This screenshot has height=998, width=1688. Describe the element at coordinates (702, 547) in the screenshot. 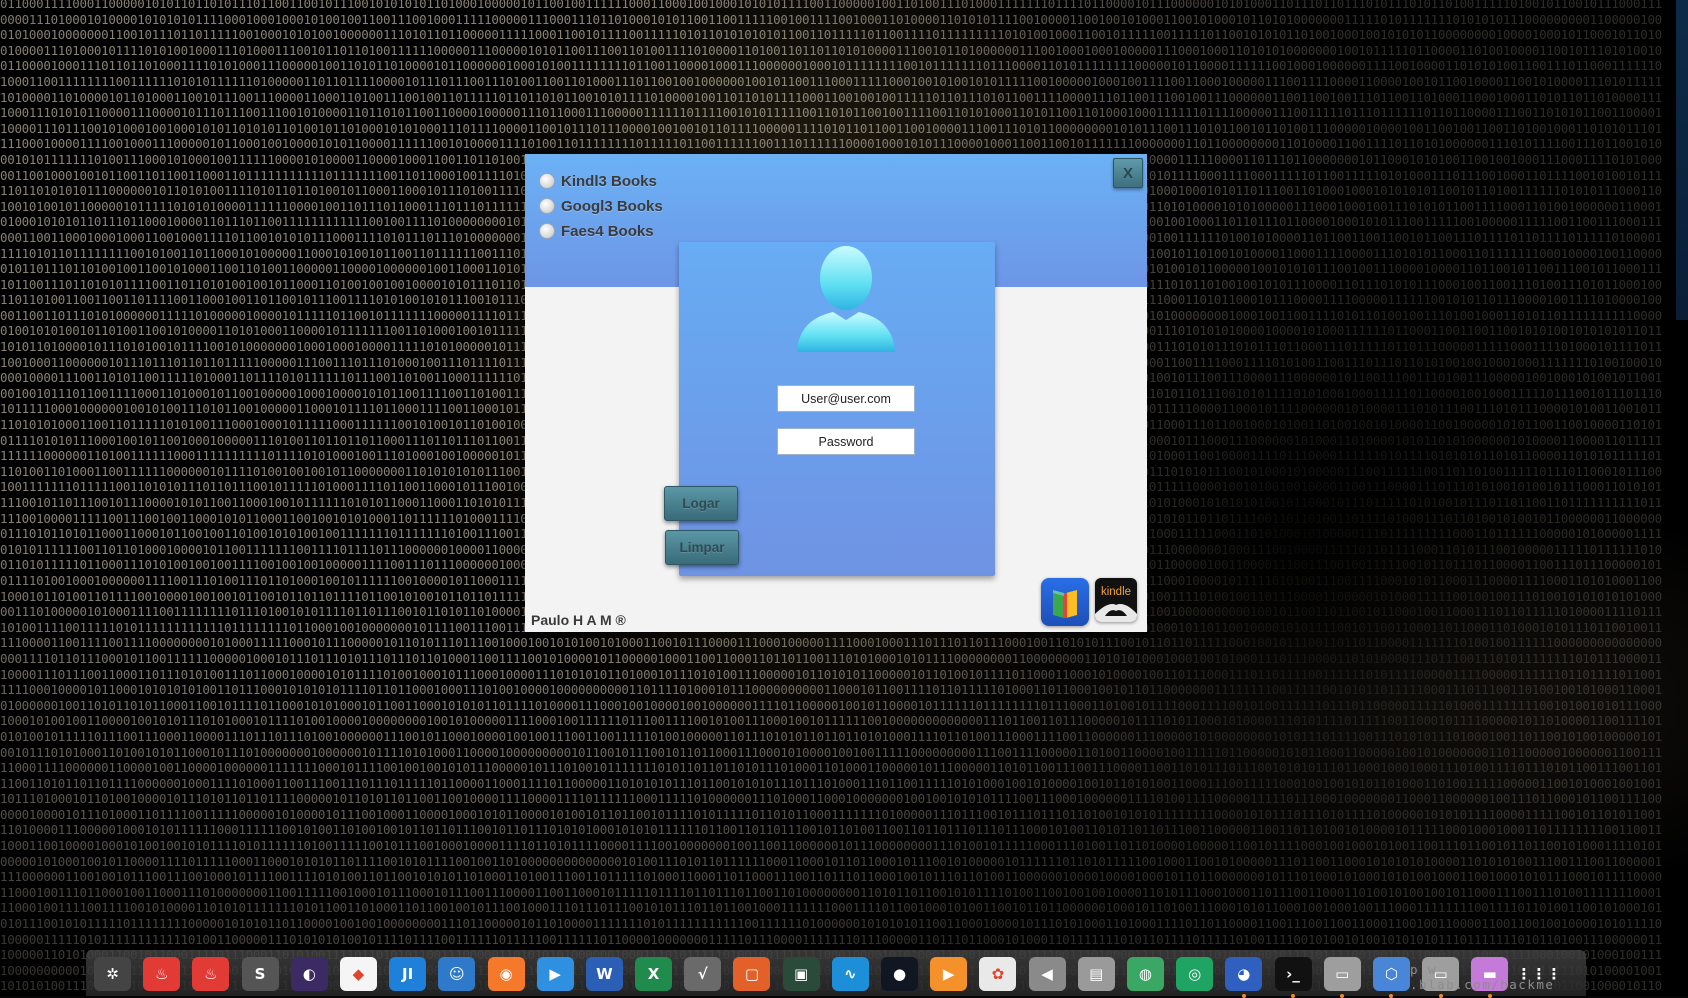

I see `clear-button: Limpar` at that location.